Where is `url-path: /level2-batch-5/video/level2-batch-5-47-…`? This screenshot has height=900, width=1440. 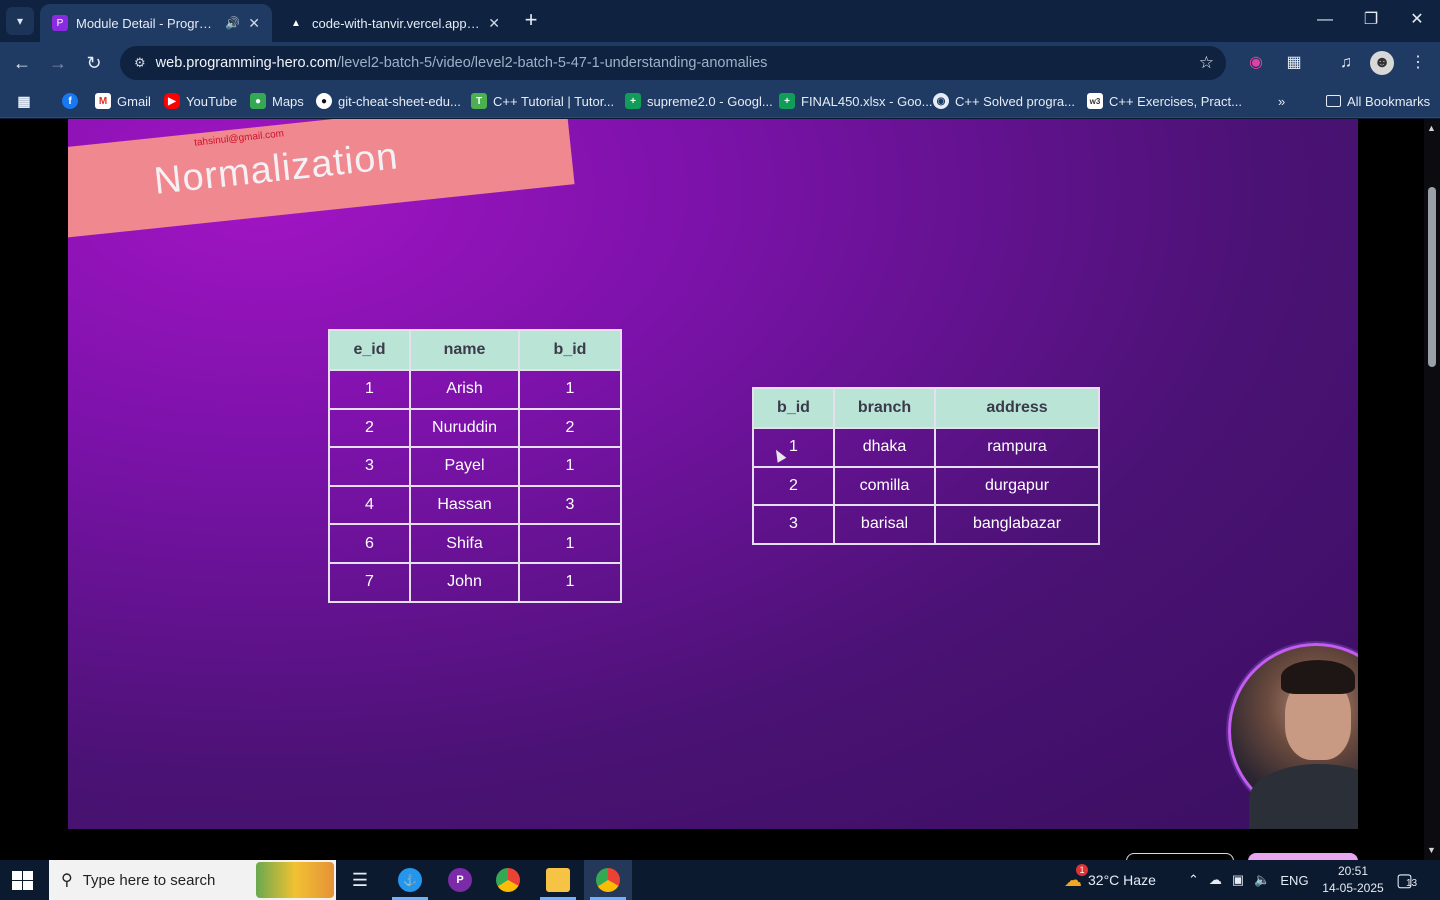
url-path: /level2-batch-5/video/level2-batch-5-47-… is located at coordinates (552, 63).